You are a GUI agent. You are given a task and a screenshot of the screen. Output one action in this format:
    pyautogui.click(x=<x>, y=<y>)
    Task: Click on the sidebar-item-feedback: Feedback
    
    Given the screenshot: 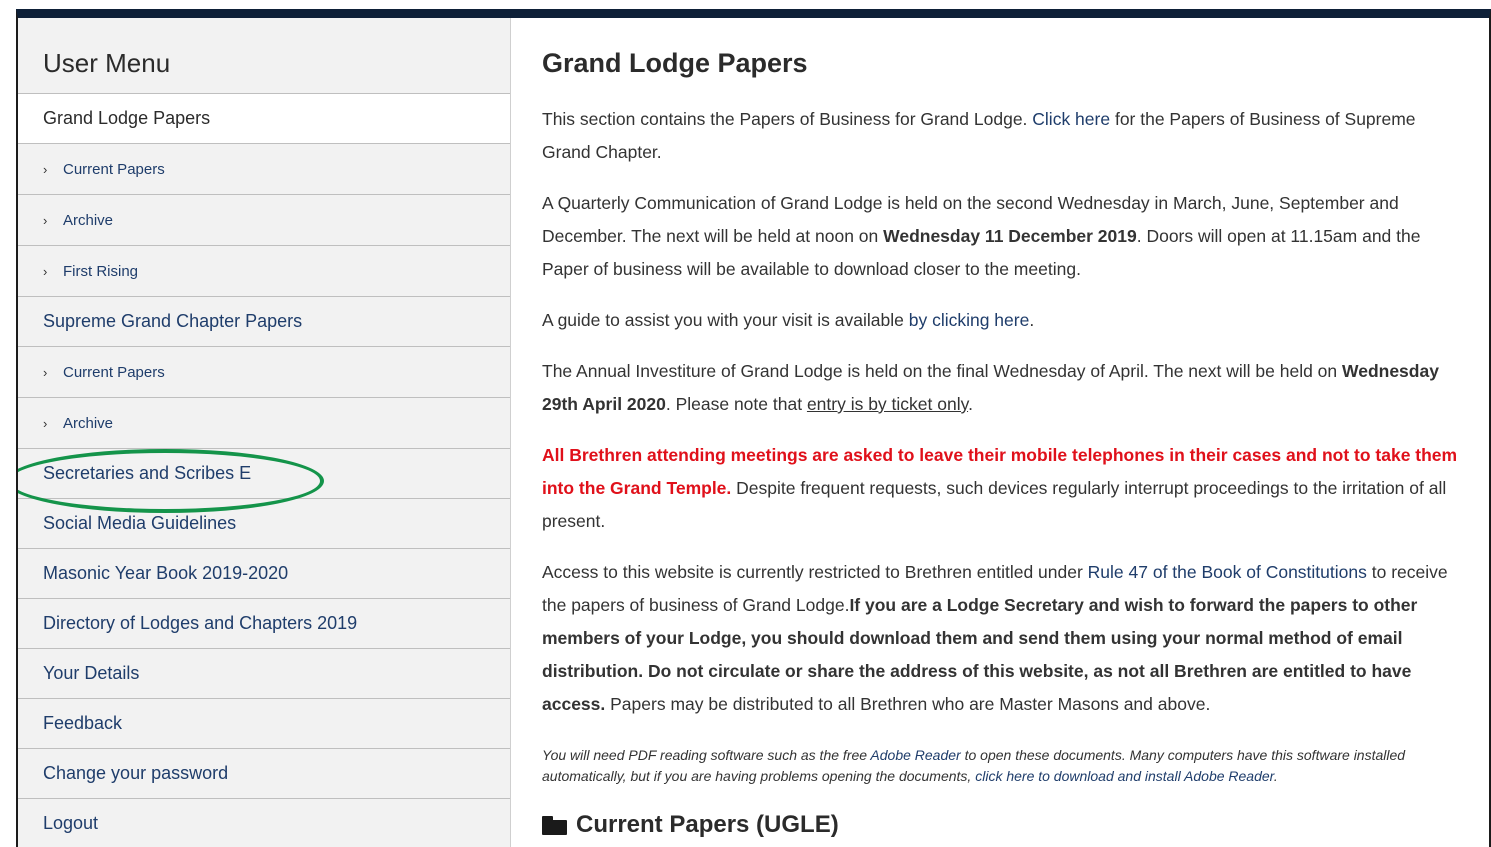 What is the action you would take?
    pyautogui.click(x=264, y=724)
    